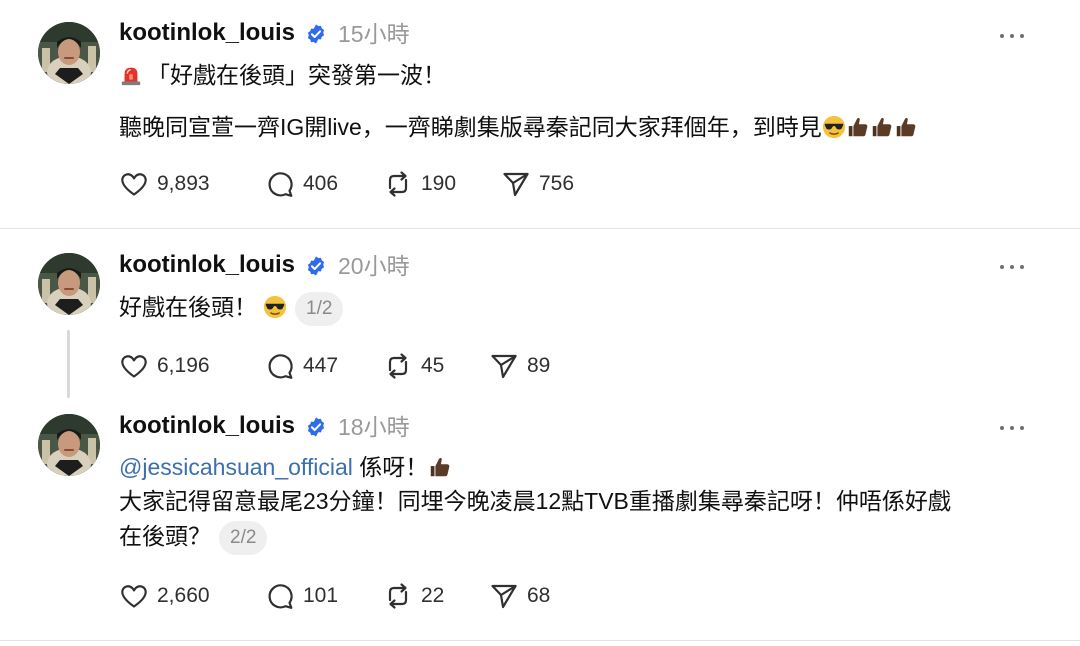  What do you see at coordinates (321, 595) in the screenshot?
I see `comment-count: 101` at bounding box center [321, 595].